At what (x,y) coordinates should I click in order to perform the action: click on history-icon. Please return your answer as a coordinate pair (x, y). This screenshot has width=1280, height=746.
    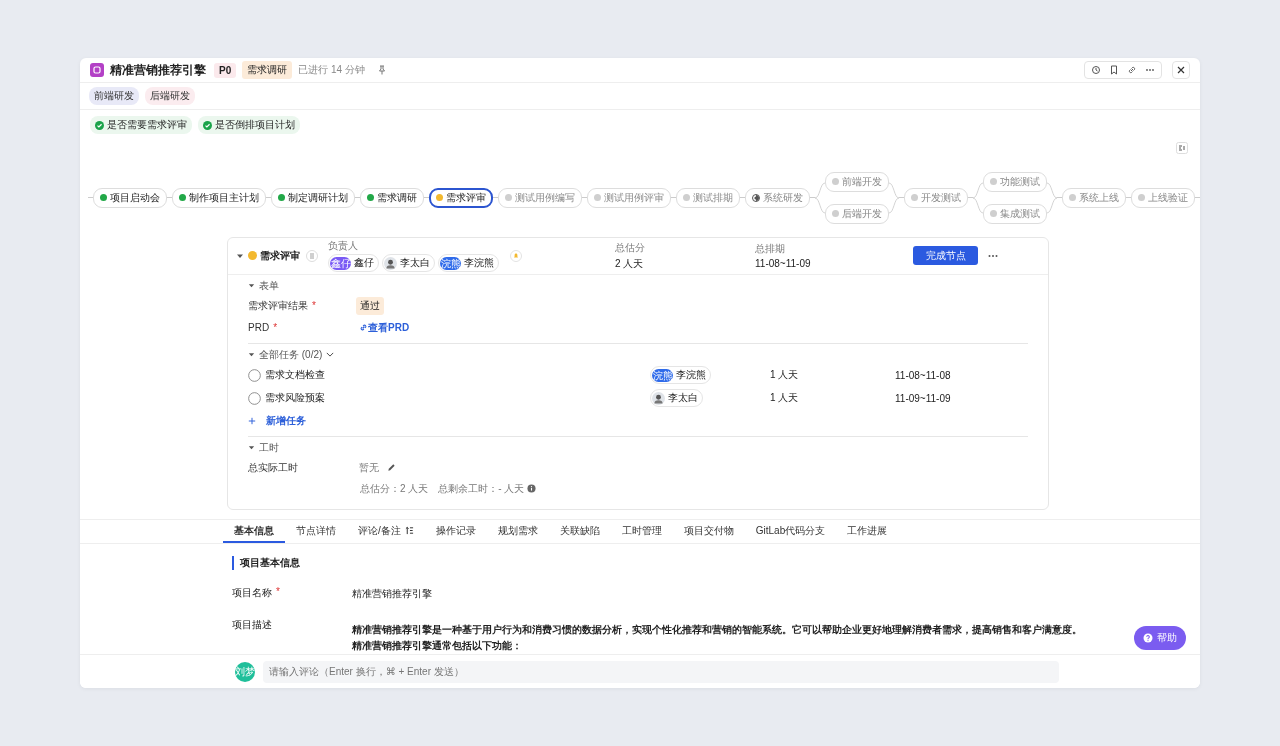
    Looking at the image, I should click on (1096, 70).